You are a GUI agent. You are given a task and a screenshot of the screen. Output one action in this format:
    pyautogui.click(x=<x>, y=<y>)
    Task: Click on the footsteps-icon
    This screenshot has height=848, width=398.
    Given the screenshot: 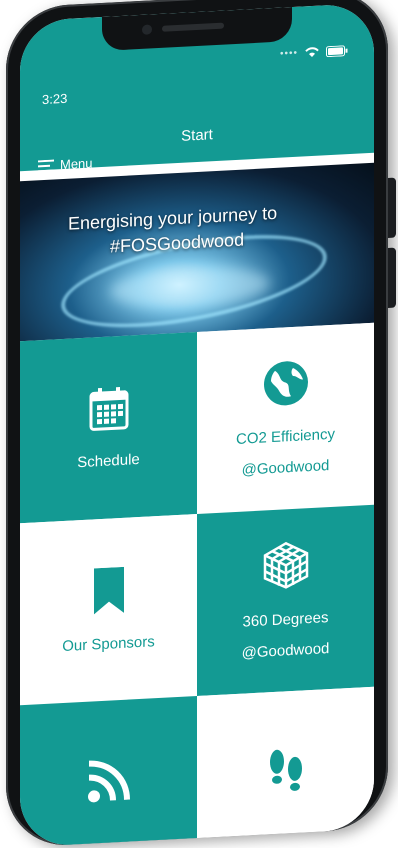 What is the action you would take?
    pyautogui.click(x=286, y=773)
    